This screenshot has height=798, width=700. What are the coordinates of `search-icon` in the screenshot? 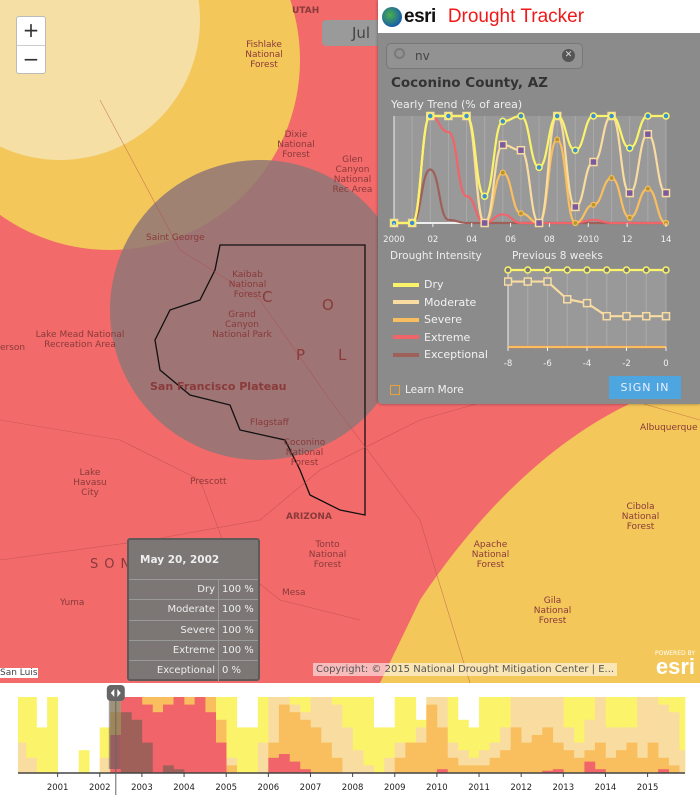 It's located at (399, 53).